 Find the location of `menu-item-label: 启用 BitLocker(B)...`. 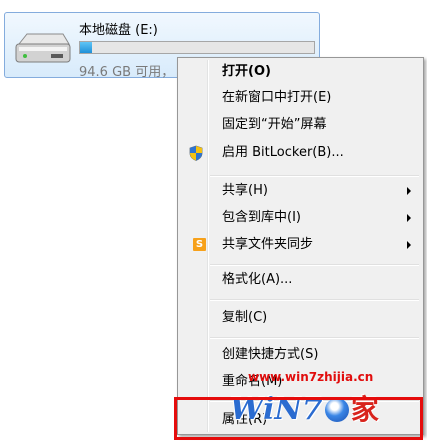

menu-item-label: 启用 BitLocker(B)... is located at coordinates (283, 152).